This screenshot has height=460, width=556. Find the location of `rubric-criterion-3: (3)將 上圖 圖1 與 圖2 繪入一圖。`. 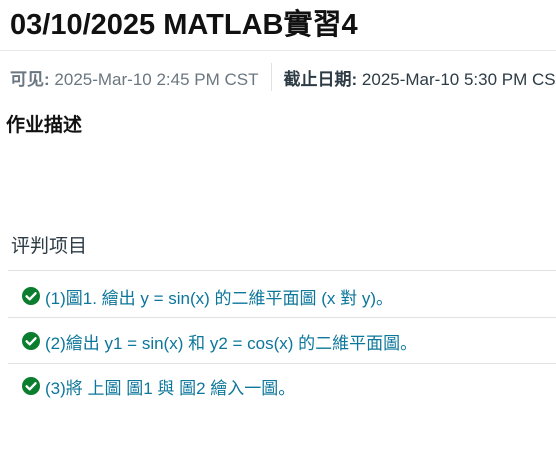

rubric-criterion-3: (3)將 上圖 圖1 與 圖2 繪入一圖。 is located at coordinates (158, 386).